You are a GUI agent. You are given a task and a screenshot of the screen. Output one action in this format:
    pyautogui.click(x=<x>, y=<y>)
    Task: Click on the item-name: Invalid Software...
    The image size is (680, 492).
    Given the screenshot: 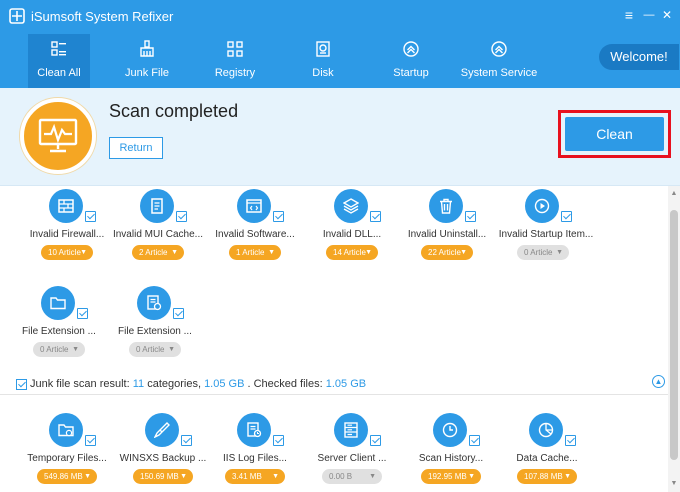 What is the action you would take?
    pyautogui.click(x=255, y=234)
    